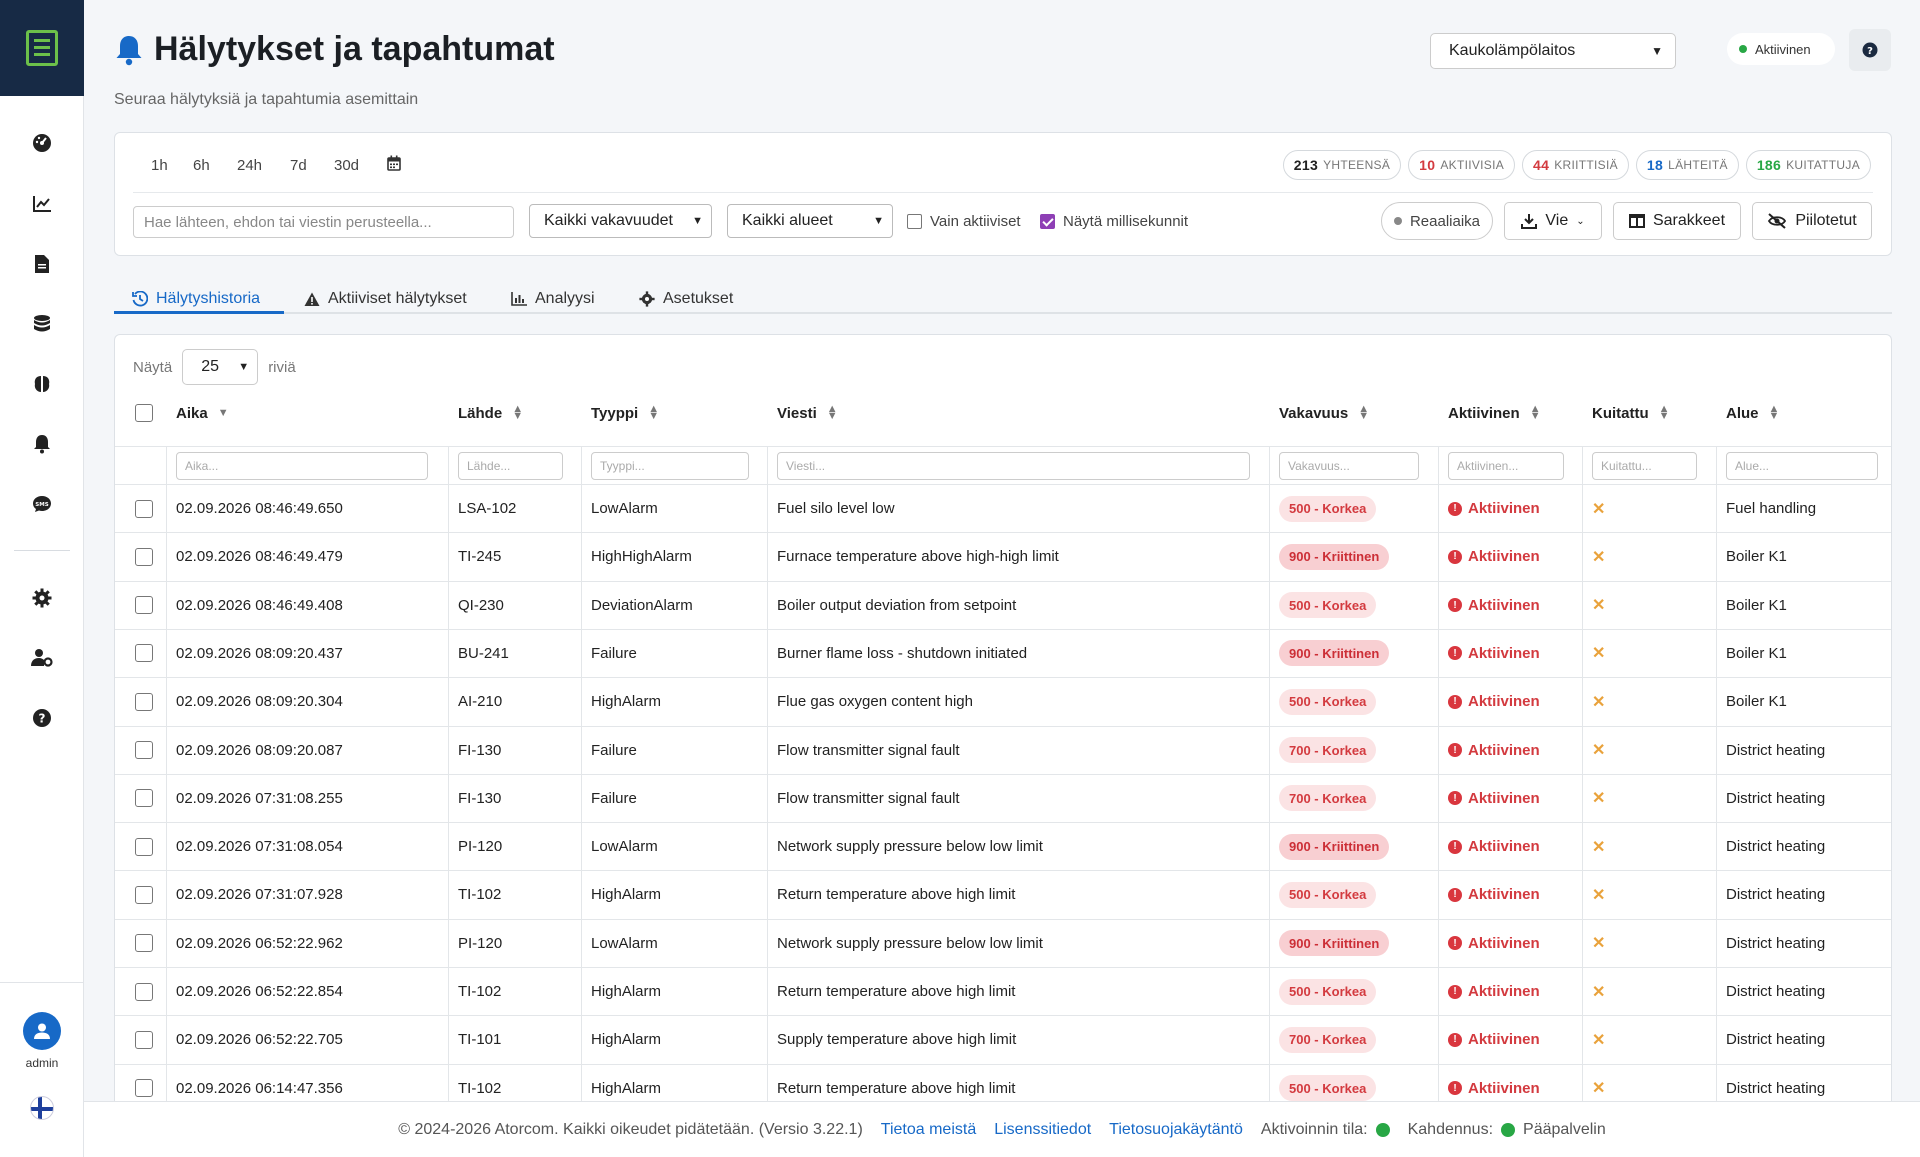 The image size is (1920, 1157). I want to click on tab-settings: Asetukset, so click(686, 299).